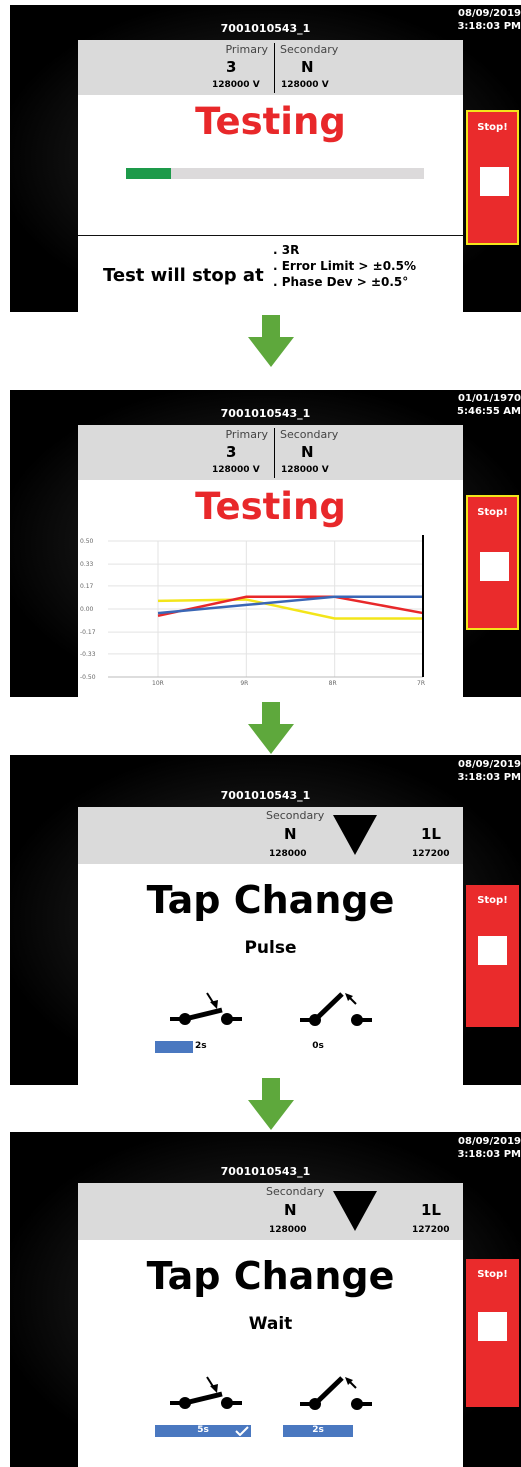 This screenshot has height=1467, width=521. Describe the element at coordinates (244, 683) in the screenshot. I see `x-tick-label: 9R` at that location.